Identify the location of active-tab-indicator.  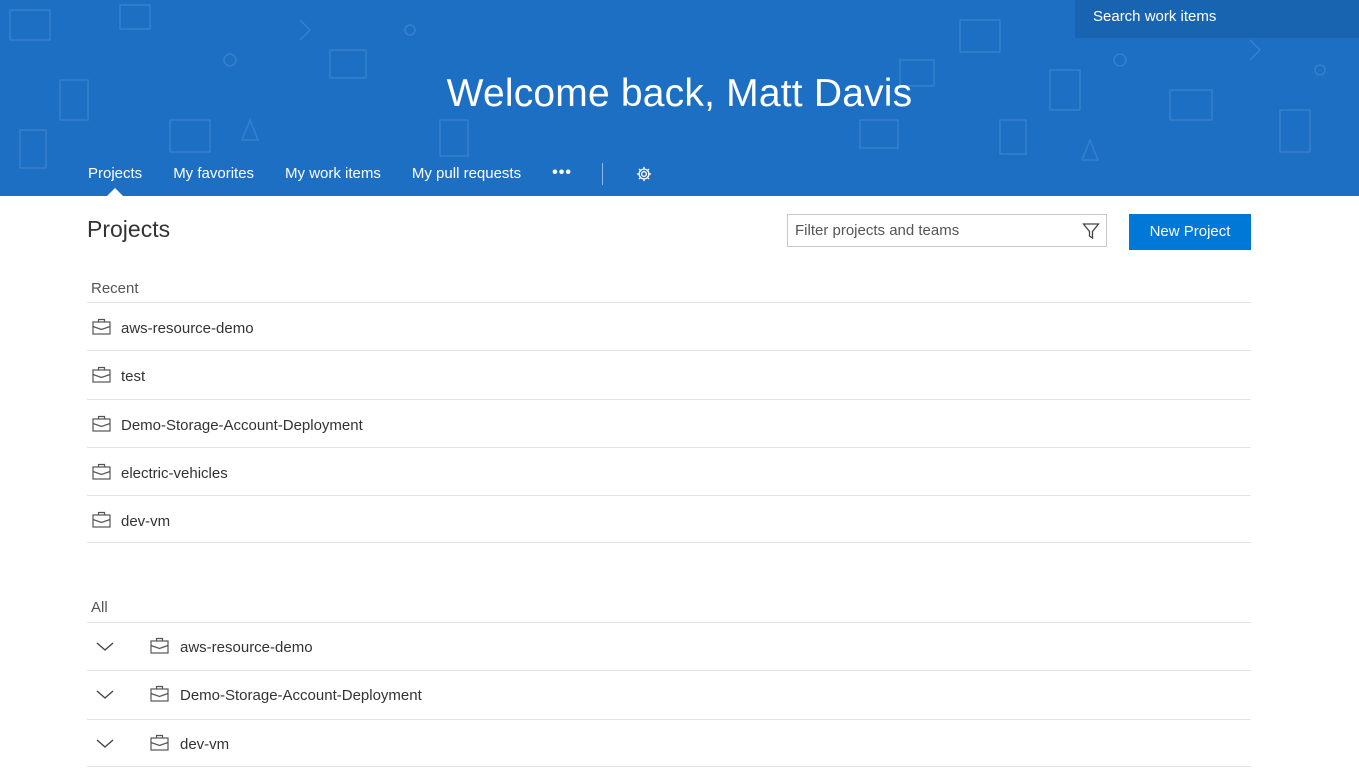
(115, 192).